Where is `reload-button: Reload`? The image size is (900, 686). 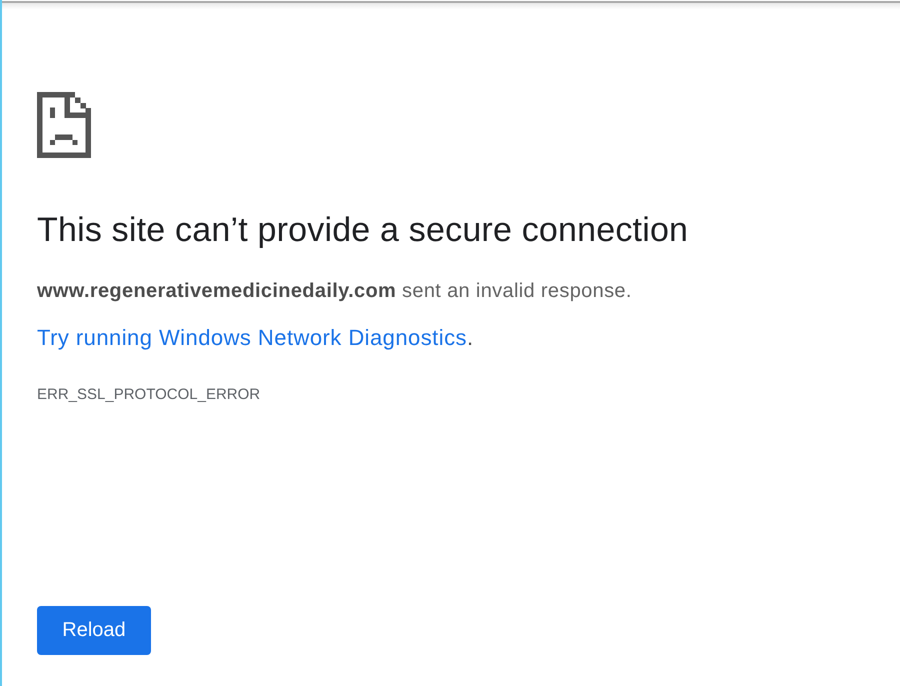
reload-button: Reload is located at coordinates (94, 630).